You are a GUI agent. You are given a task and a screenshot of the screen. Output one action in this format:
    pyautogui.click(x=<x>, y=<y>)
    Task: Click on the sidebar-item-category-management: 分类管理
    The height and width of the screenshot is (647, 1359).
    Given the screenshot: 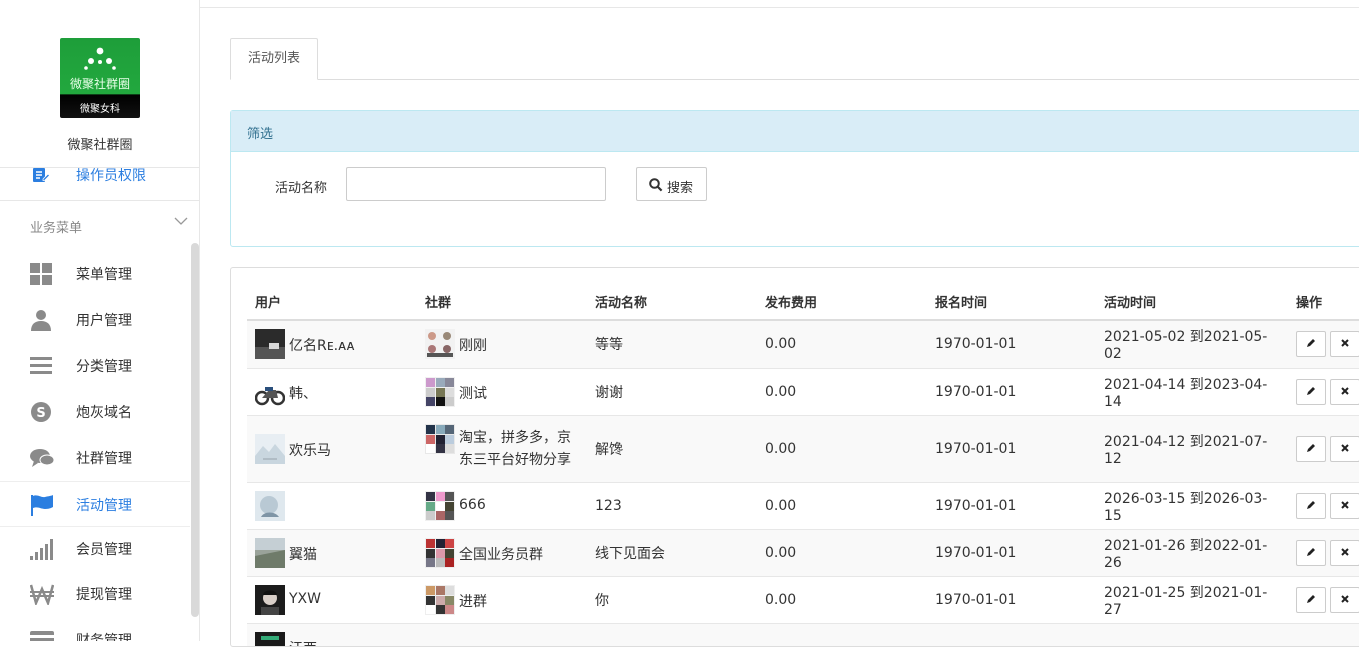 What is the action you would take?
    pyautogui.click(x=95, y=366)
    